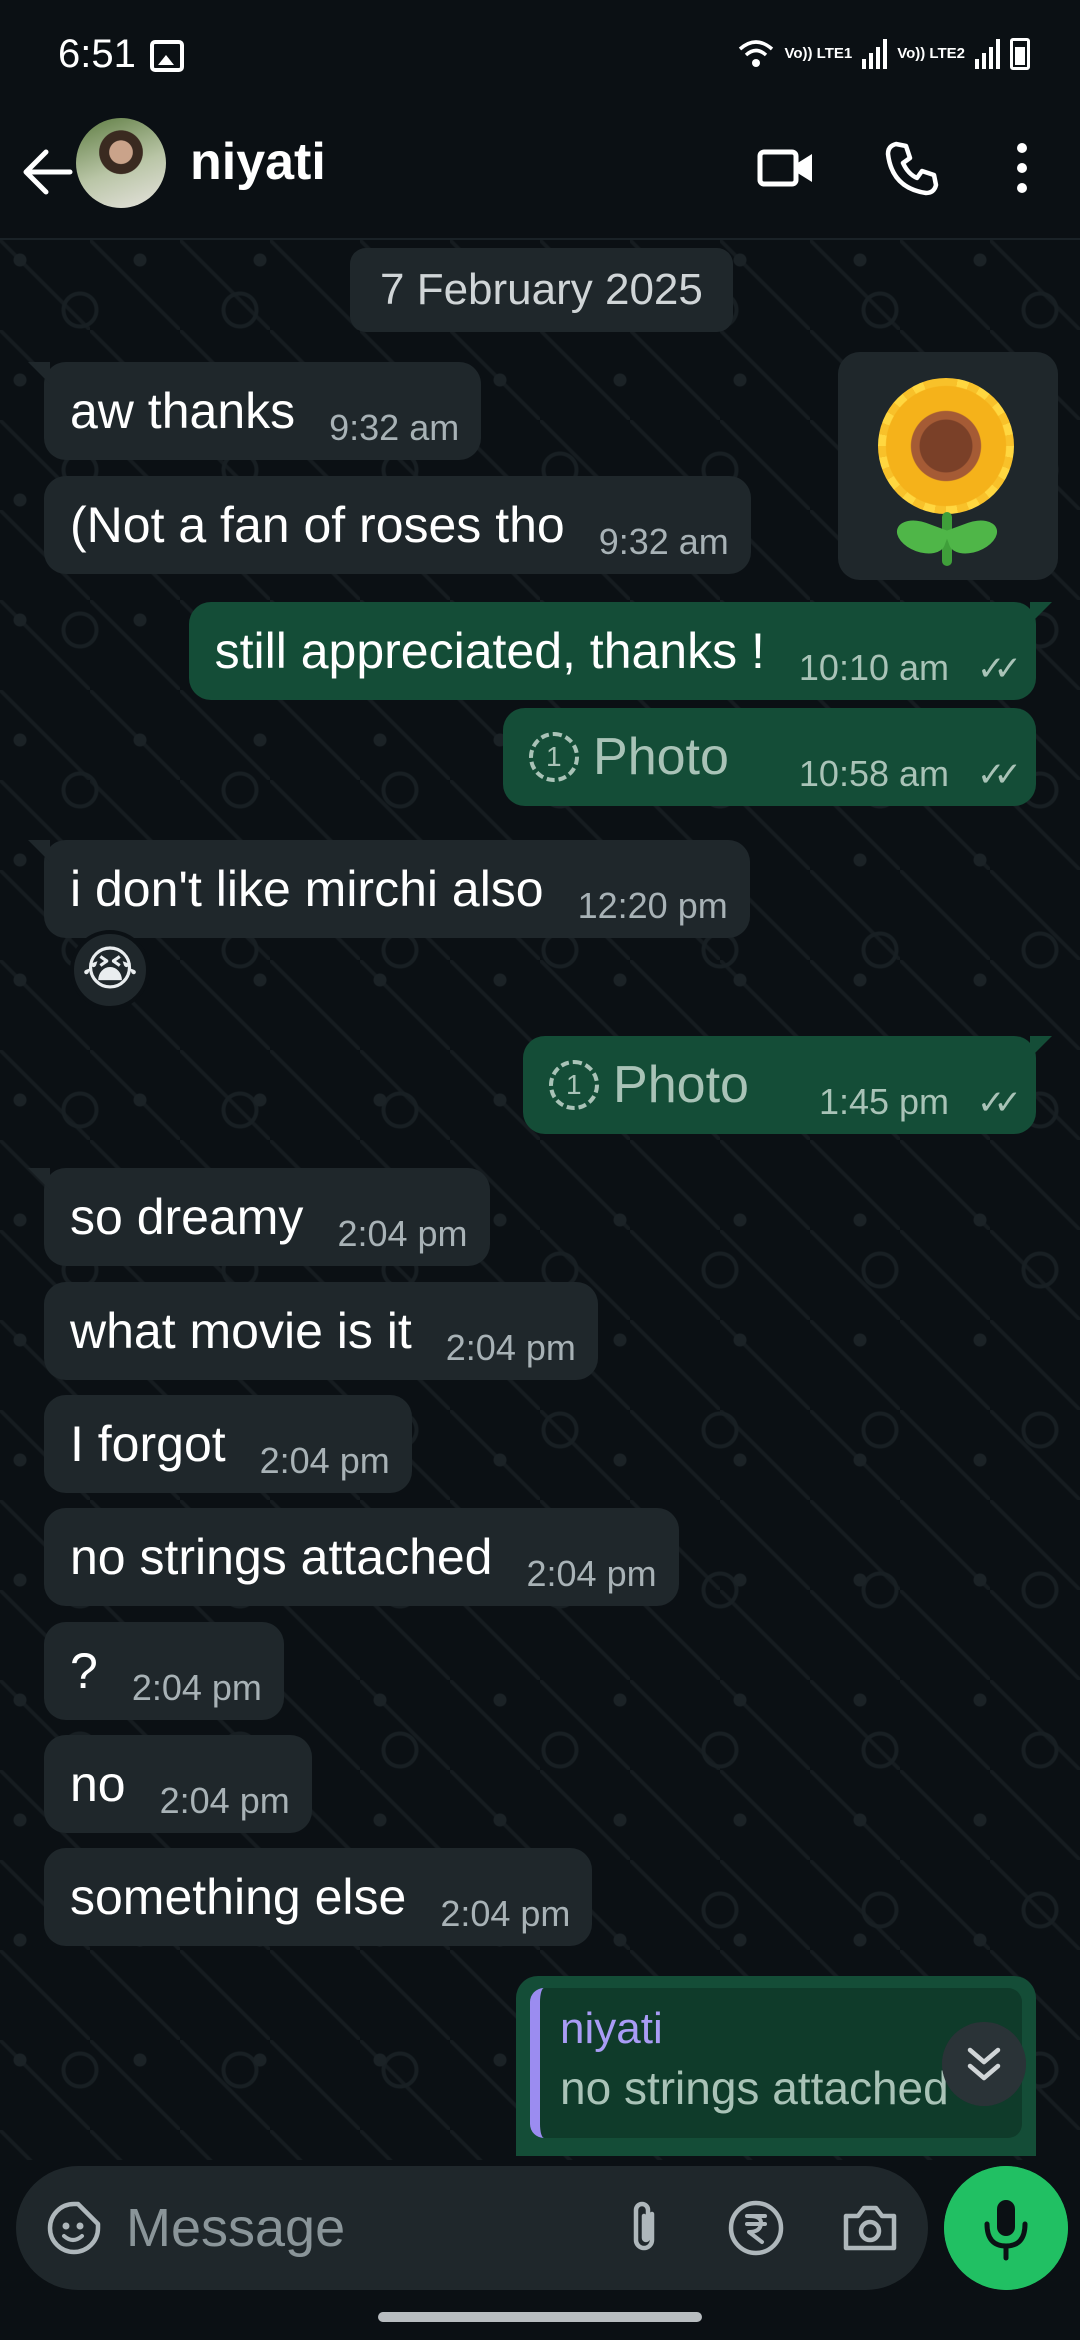 This screenshot has height=2340, width=1080. What do you see at coordinates (875, 54) in the screenshot?
I see `signal-sim1-icon` at bounding box center [875, 54].